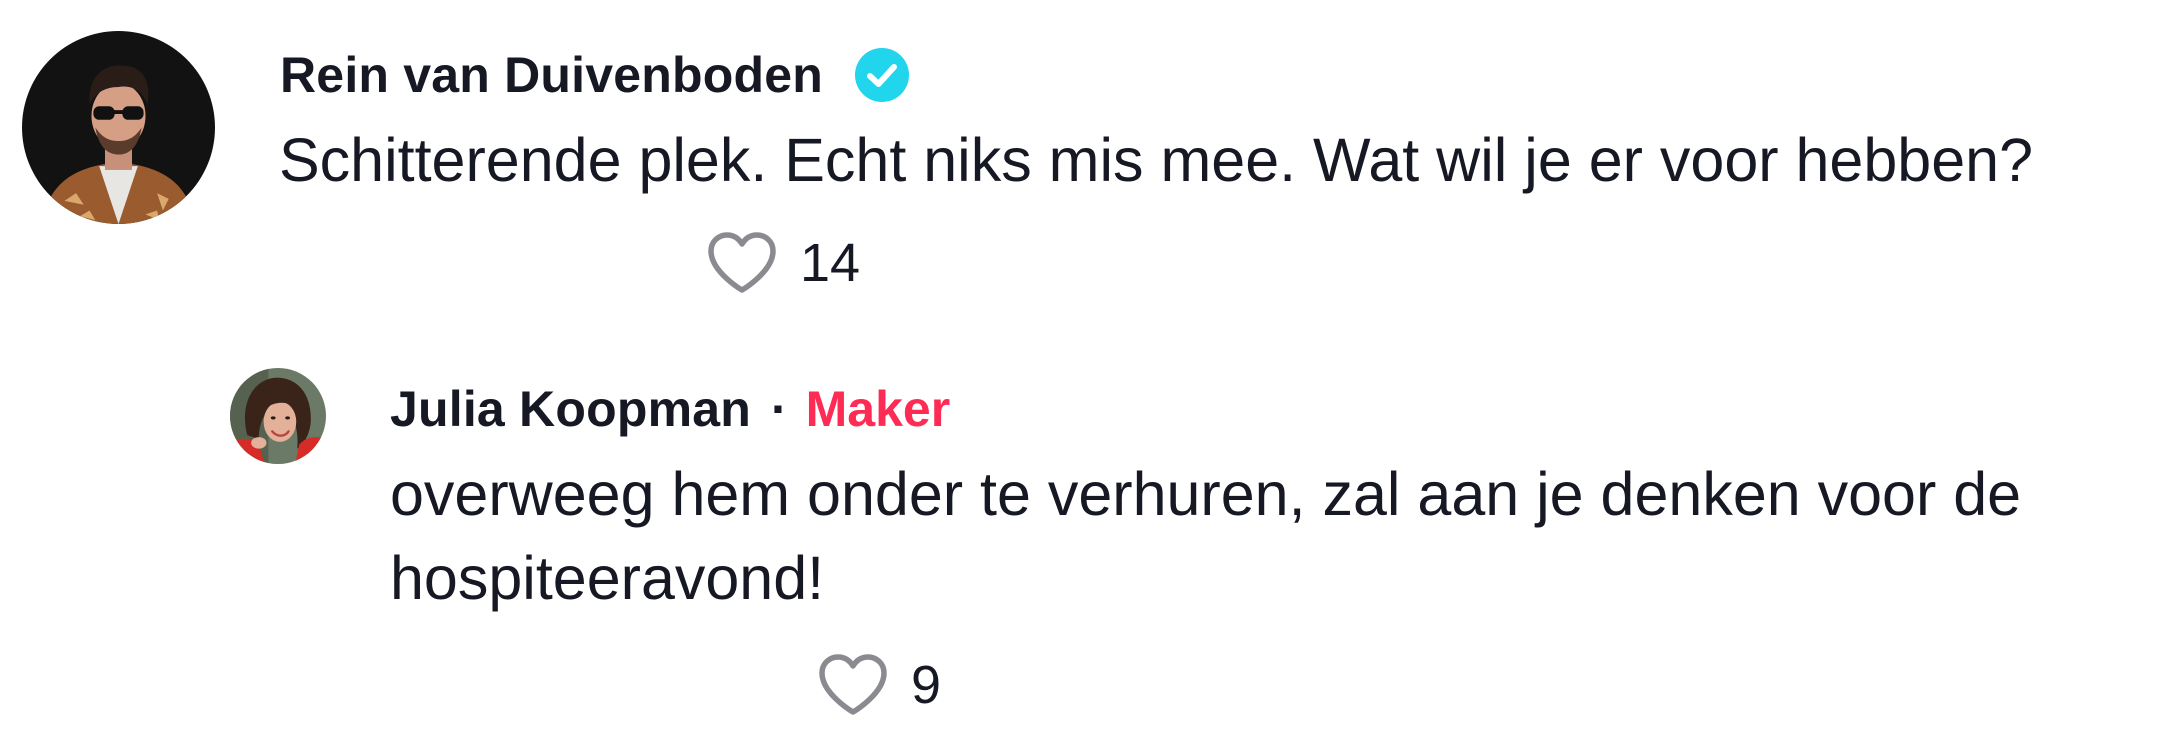 Image resolution: width=2184 pixels, height=742 pixels. I want to click on like-button: 14, so click(783, 263).